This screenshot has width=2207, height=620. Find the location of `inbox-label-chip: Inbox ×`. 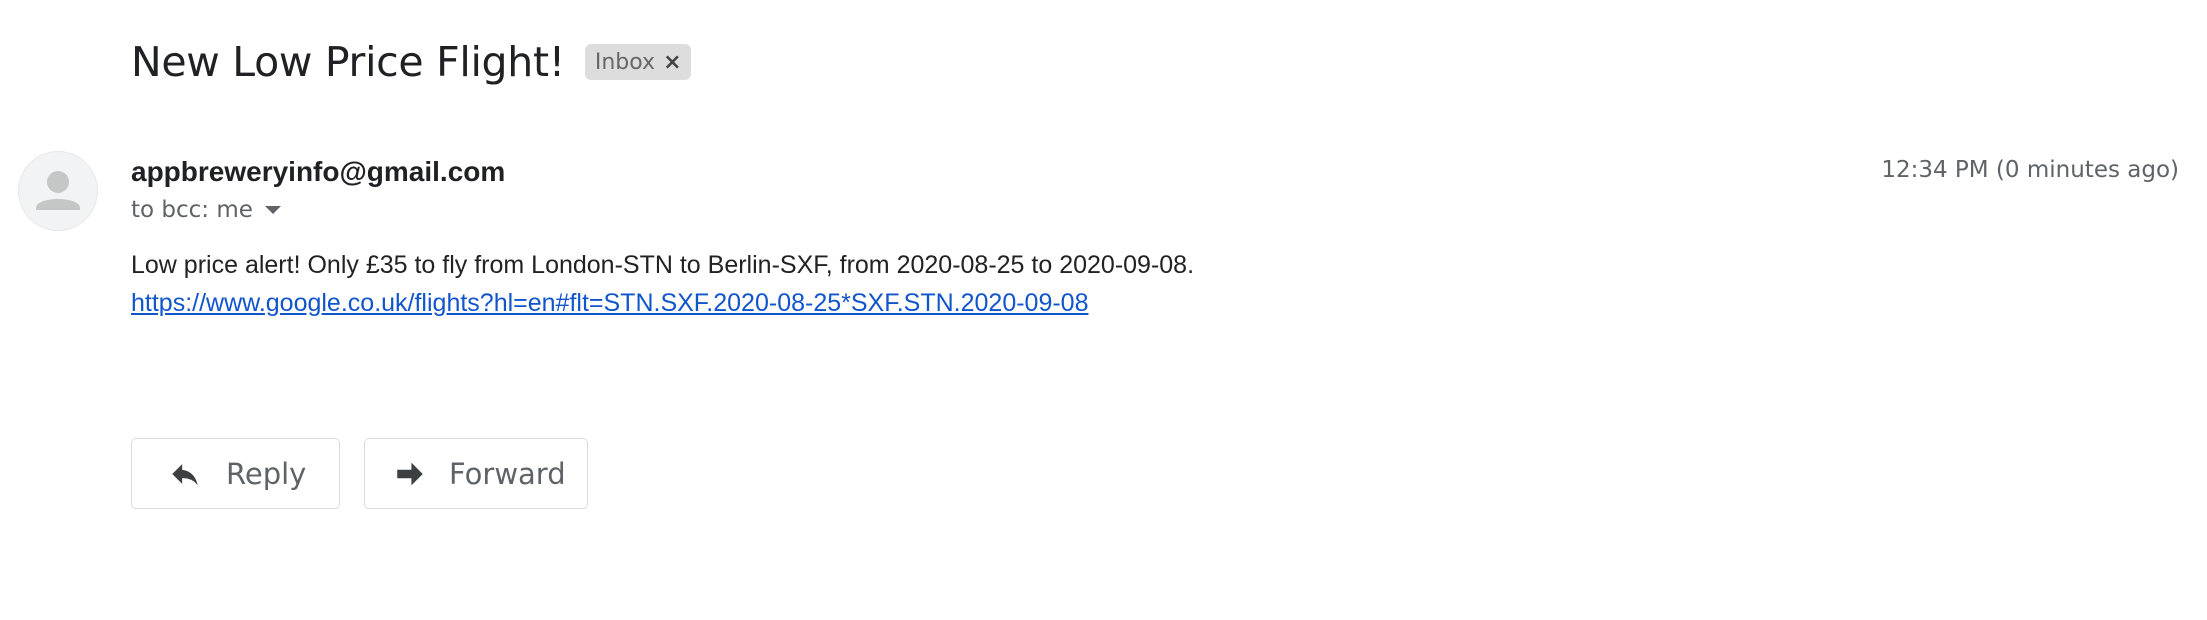

inbox-label-chip: Inbox × is located at coordinates (637, 62).